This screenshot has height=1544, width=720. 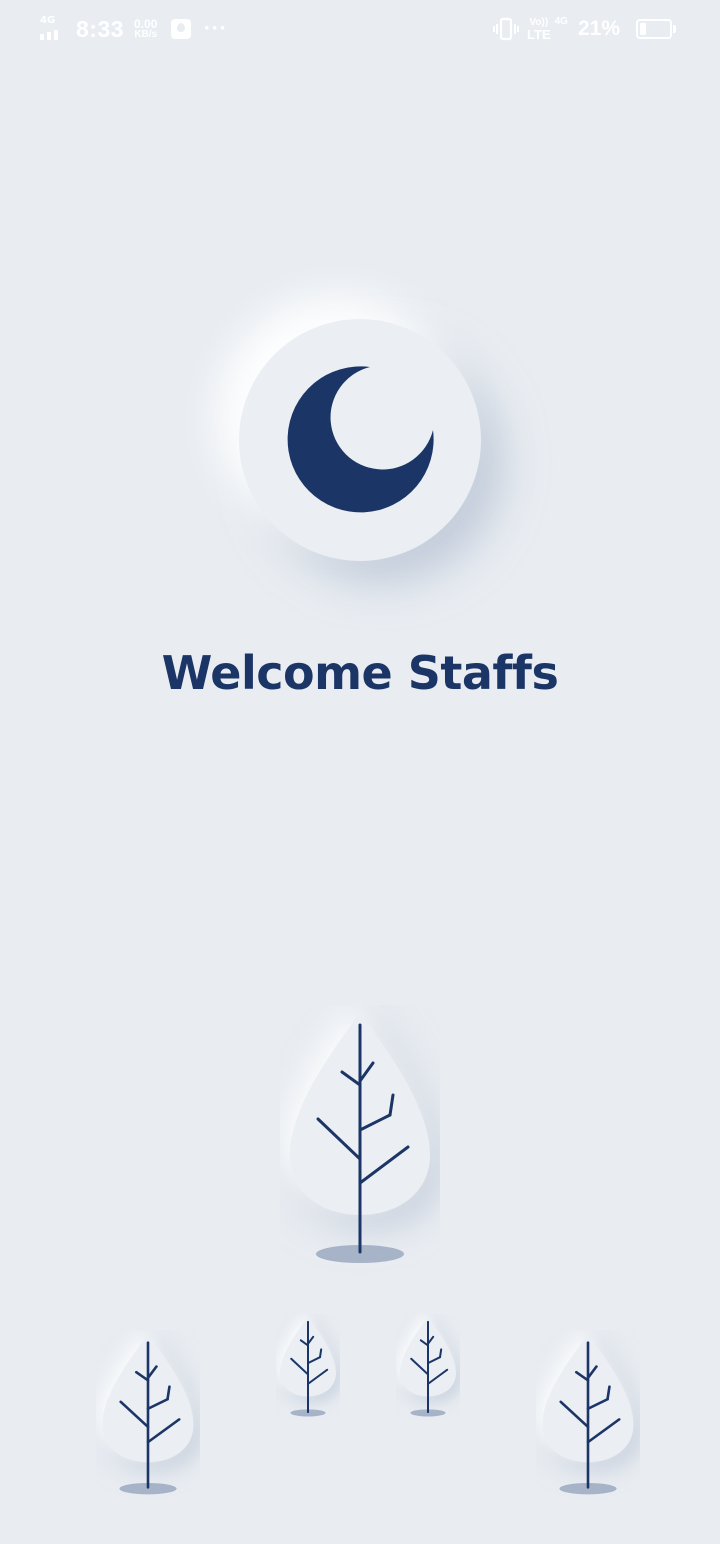 What do you see at coordinates (588, 1415) in the screenshot?
I see `tree-small-right-icon` at bounding box center [588, 1415].